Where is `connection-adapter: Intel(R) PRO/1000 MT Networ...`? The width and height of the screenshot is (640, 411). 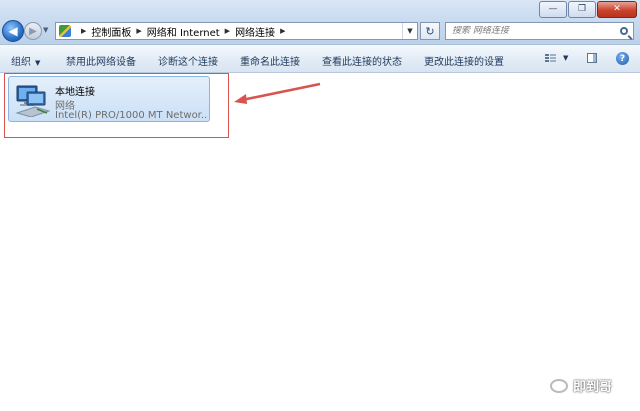
connection-adapter: Intel(R) PRO/1000 MT Networ... is located at coordinates (131, 115).